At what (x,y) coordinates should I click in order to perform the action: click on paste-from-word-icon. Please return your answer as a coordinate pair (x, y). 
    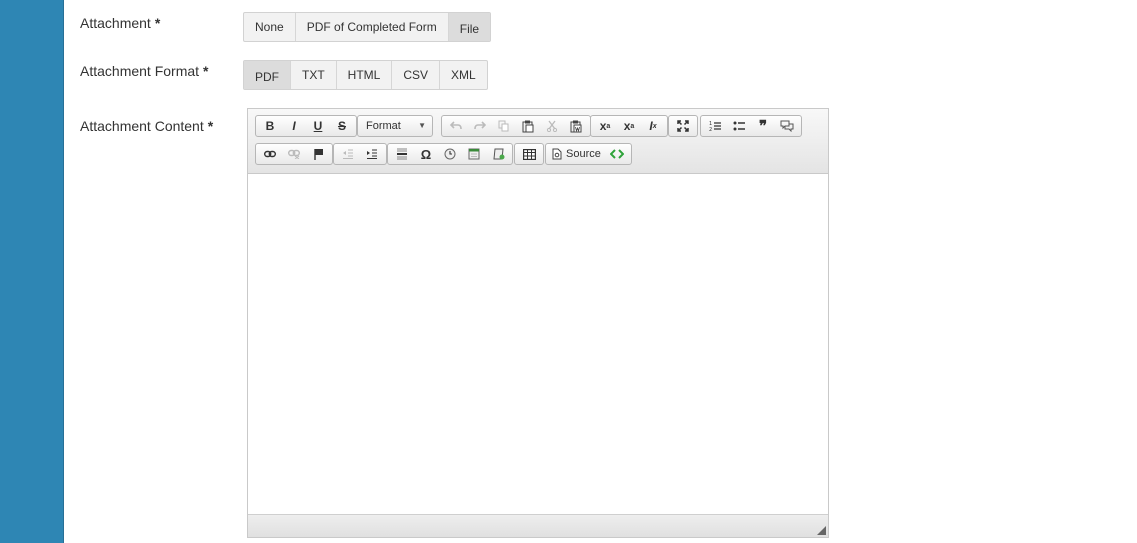
    Looking at the image, I should click on (576, 126).